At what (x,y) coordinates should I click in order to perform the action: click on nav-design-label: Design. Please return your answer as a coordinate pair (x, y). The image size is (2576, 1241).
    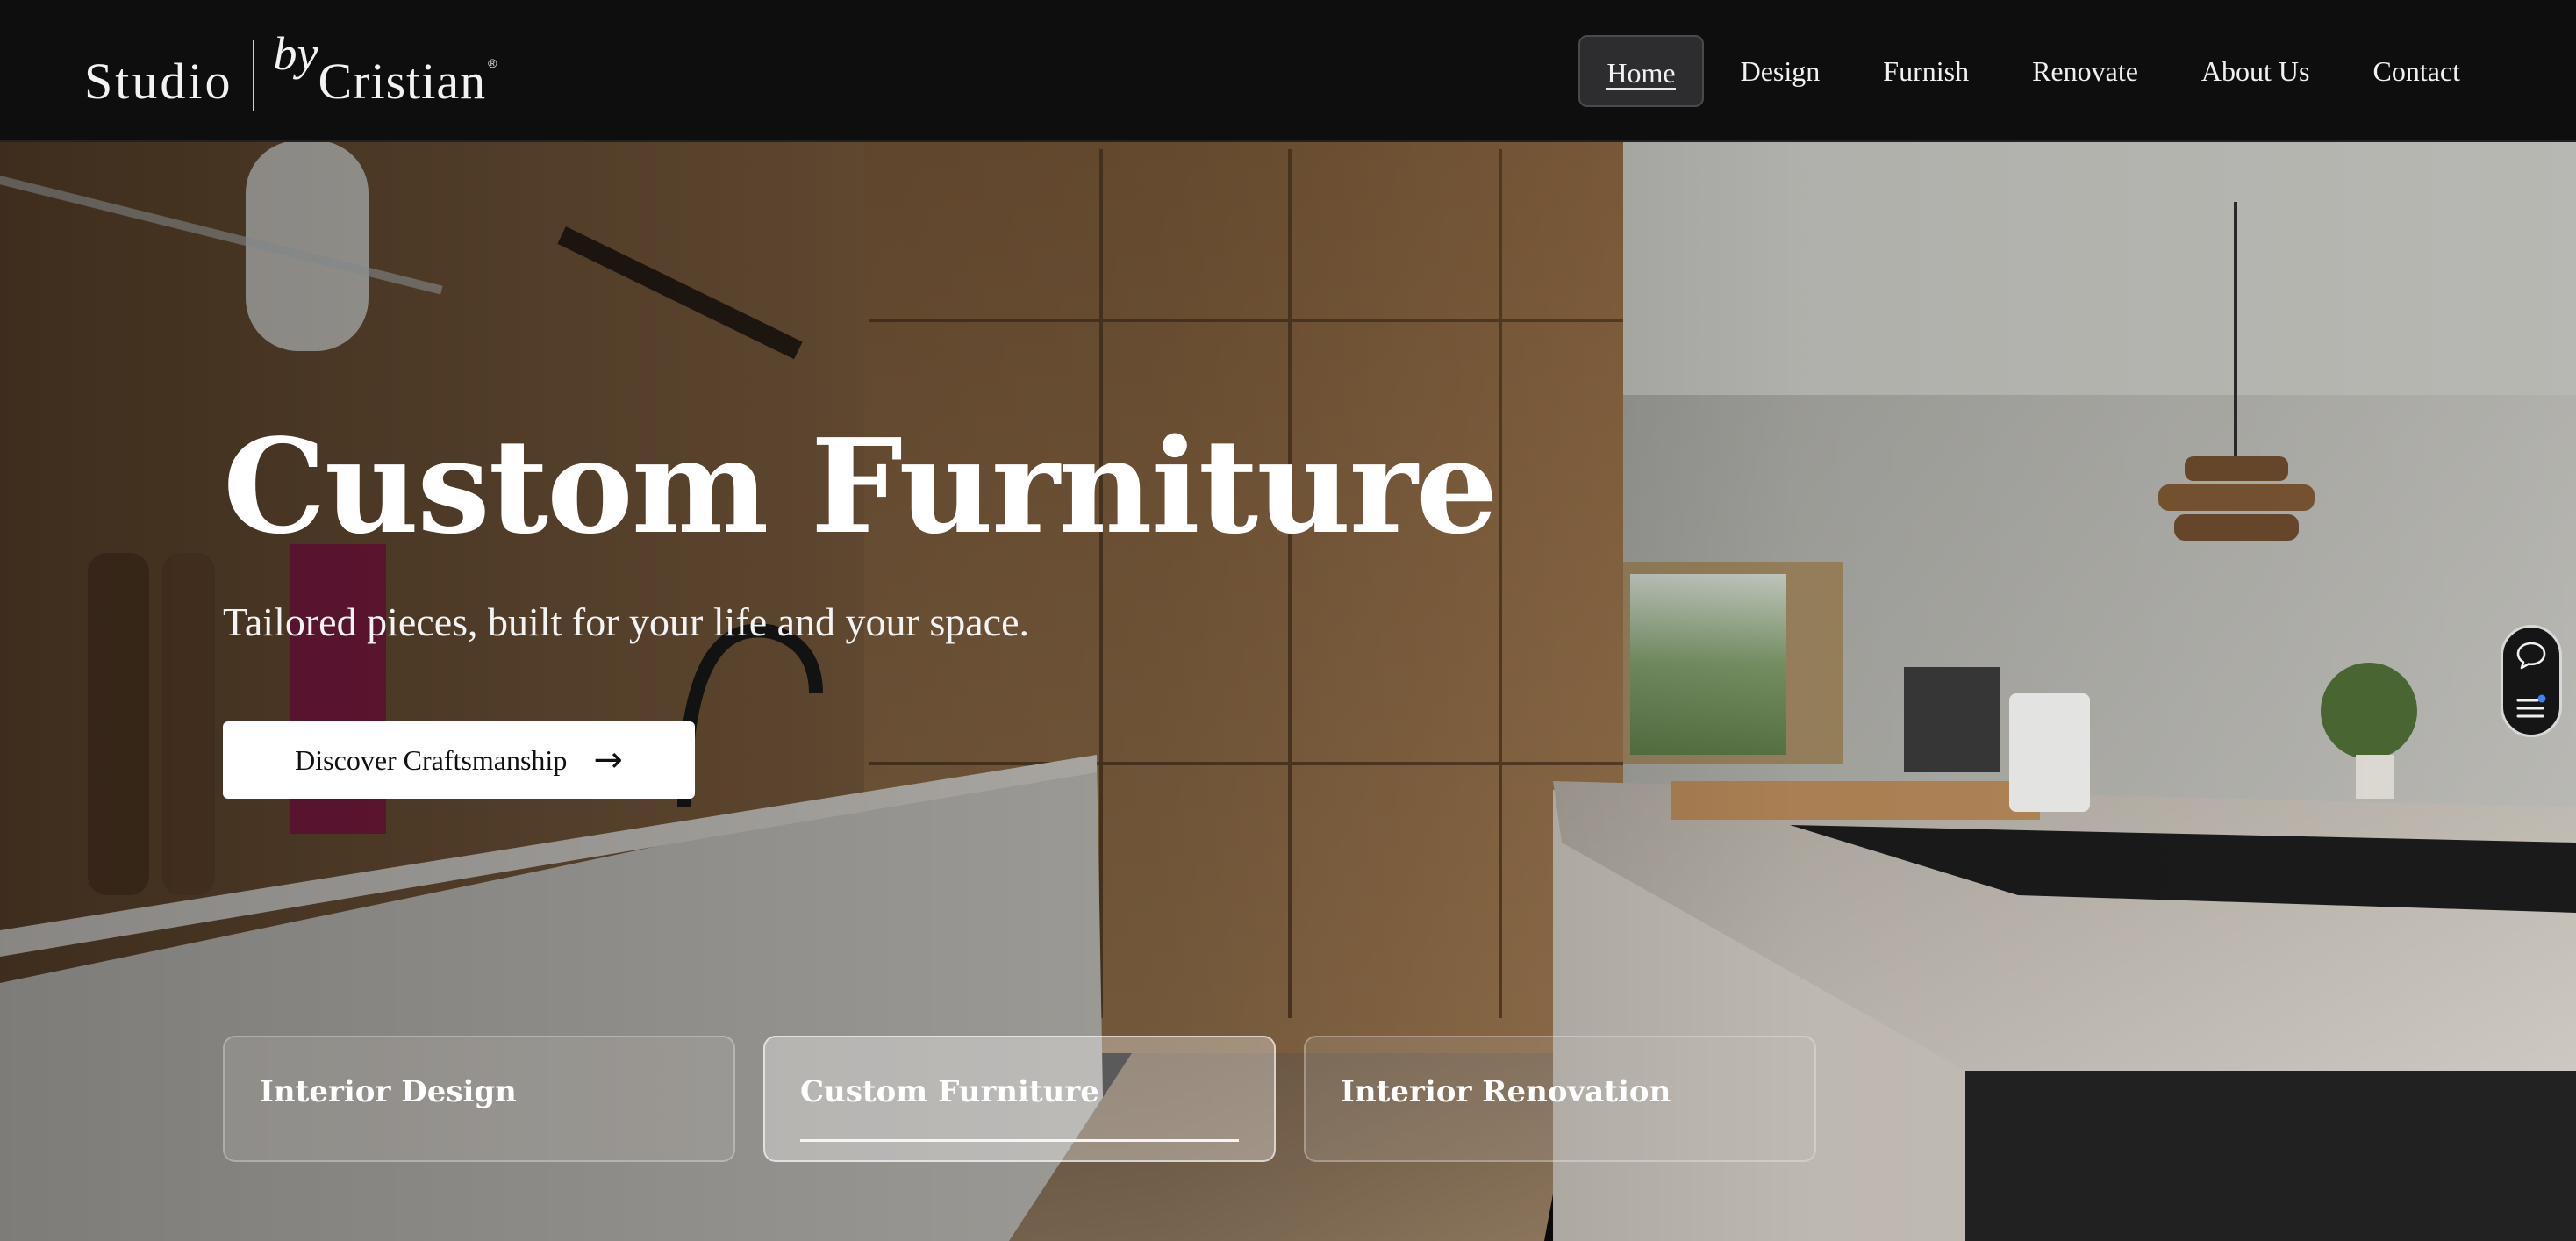
    Looking at the image, I should click on (1780, 71).